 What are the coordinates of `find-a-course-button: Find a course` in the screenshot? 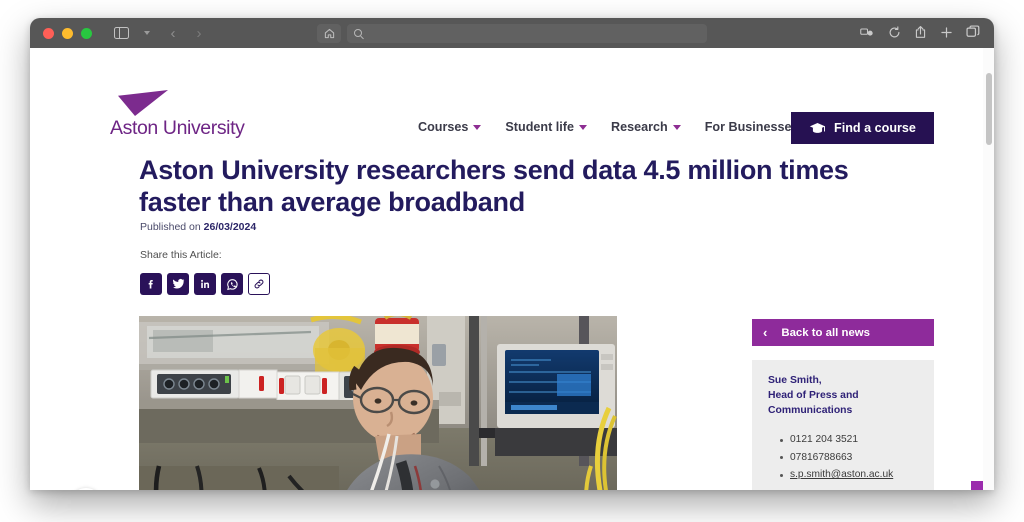 It's located at (862, 128).